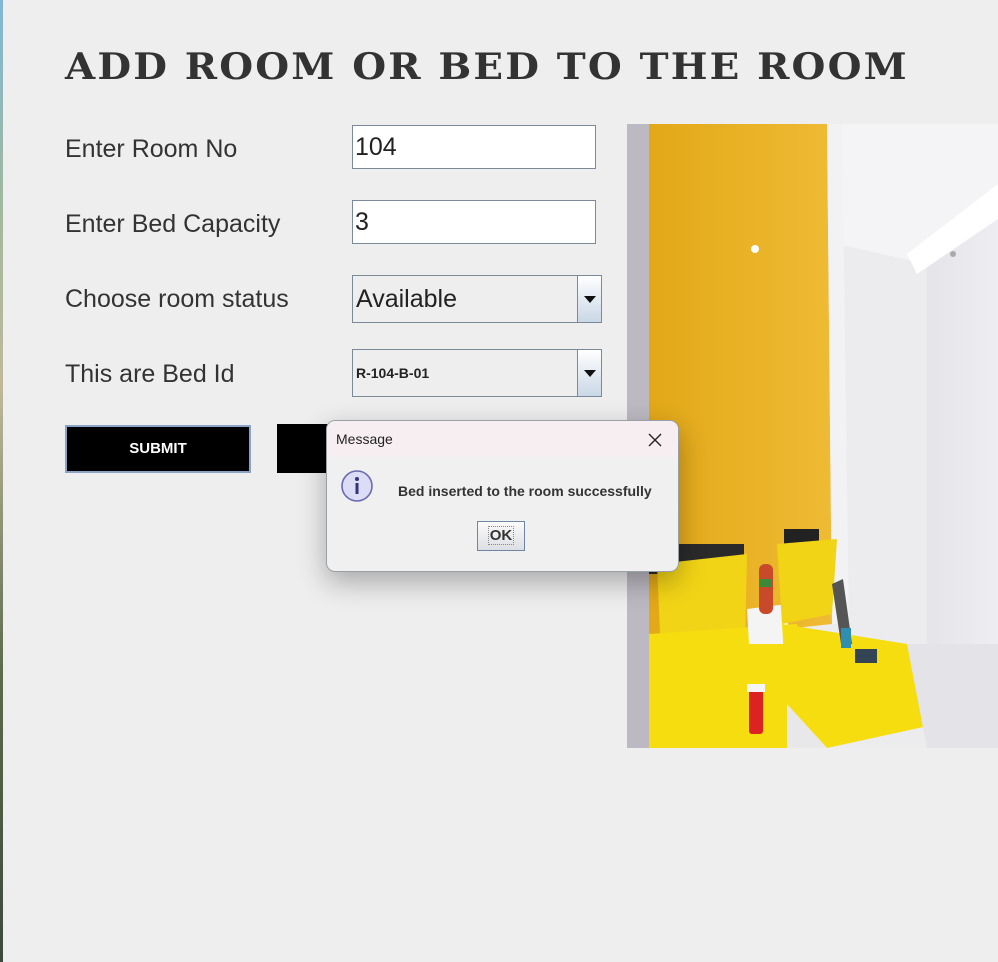 This screenshot has height=962, width=998. I want to click on room-status-selected: Available, so click(407, 299).